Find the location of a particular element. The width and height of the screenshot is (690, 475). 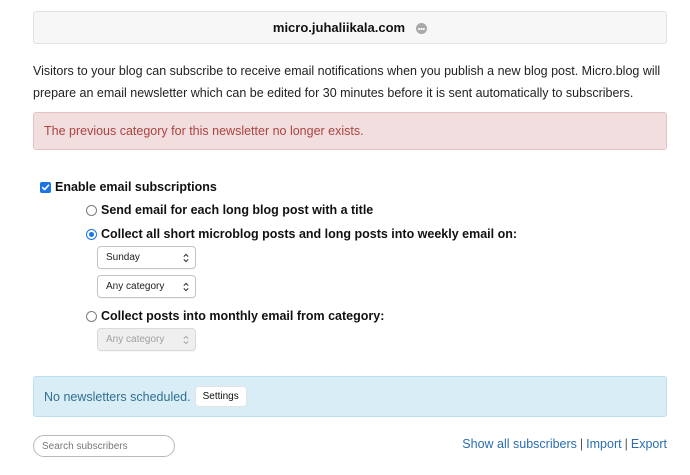

monthly-category-select: Any category is located at coordinates (146, 339).